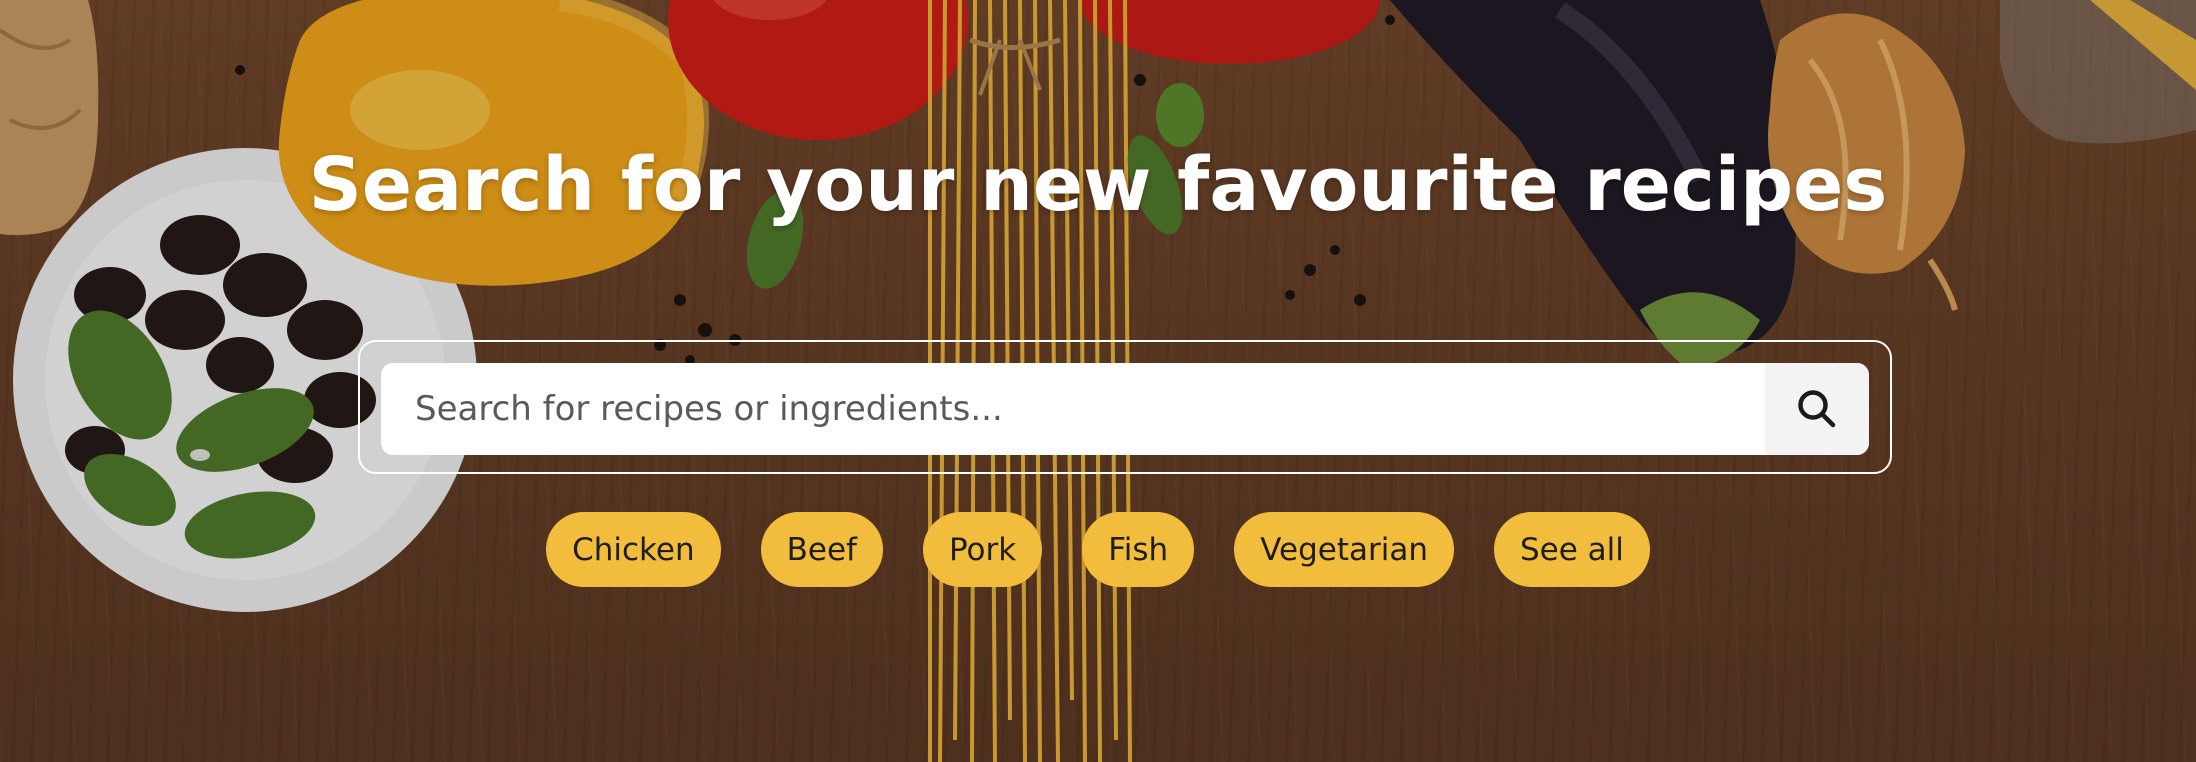 The width and height of the screenshot is (2196, 762). What do you see at coordinates (1076, 409) in the screenshot?
I see `search-input` at bounding box center [1076, 409].